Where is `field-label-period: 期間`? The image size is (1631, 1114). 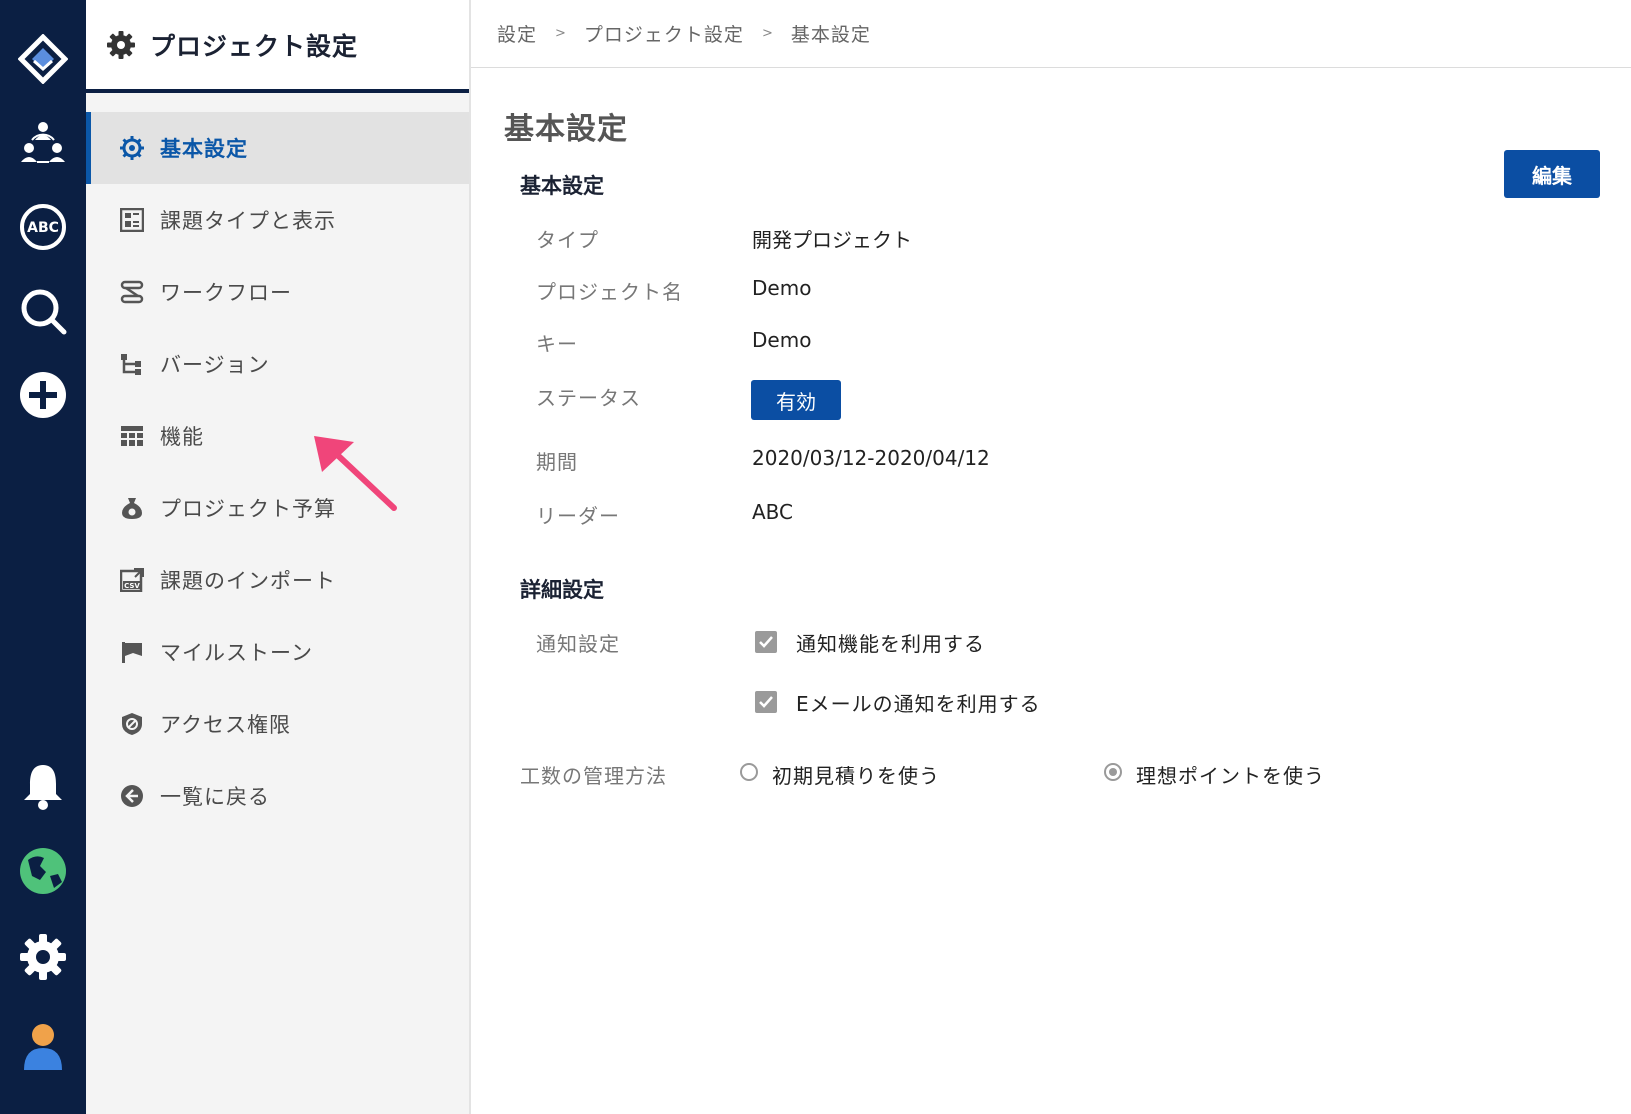 field-label-period: 期間 is located at coordinates (557, 462).